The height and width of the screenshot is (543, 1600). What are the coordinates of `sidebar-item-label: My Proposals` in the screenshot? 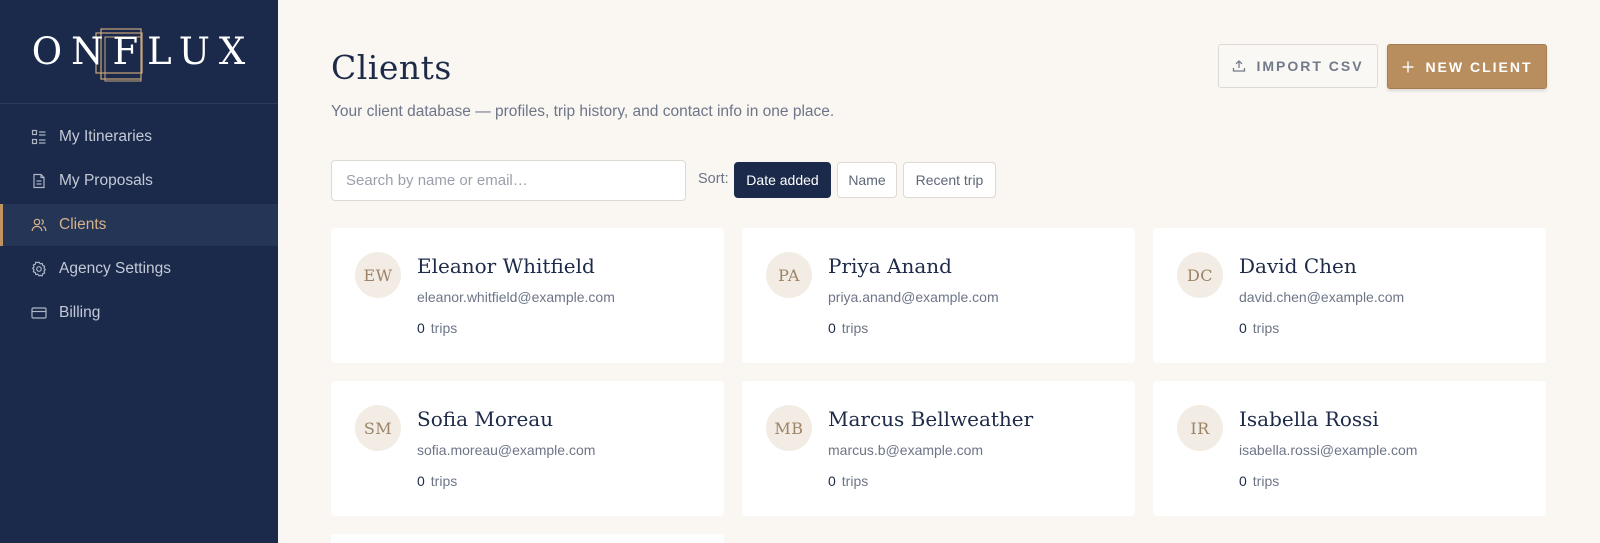 It's located at (106, 180).